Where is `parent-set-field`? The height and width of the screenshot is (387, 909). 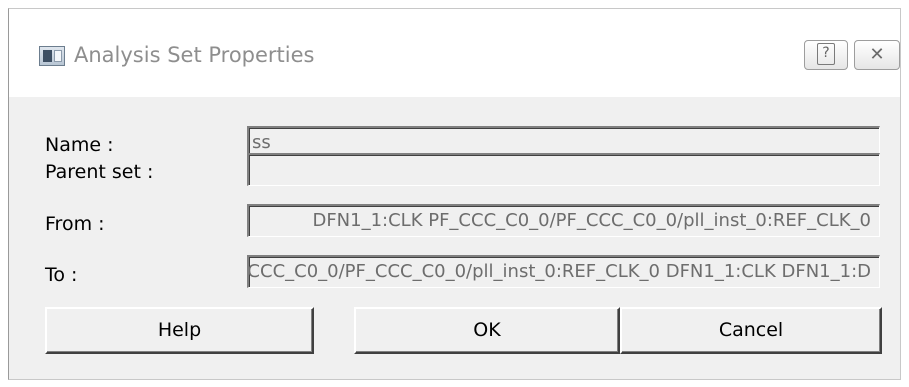 parent-set-field is located at coordinates (563, 169).